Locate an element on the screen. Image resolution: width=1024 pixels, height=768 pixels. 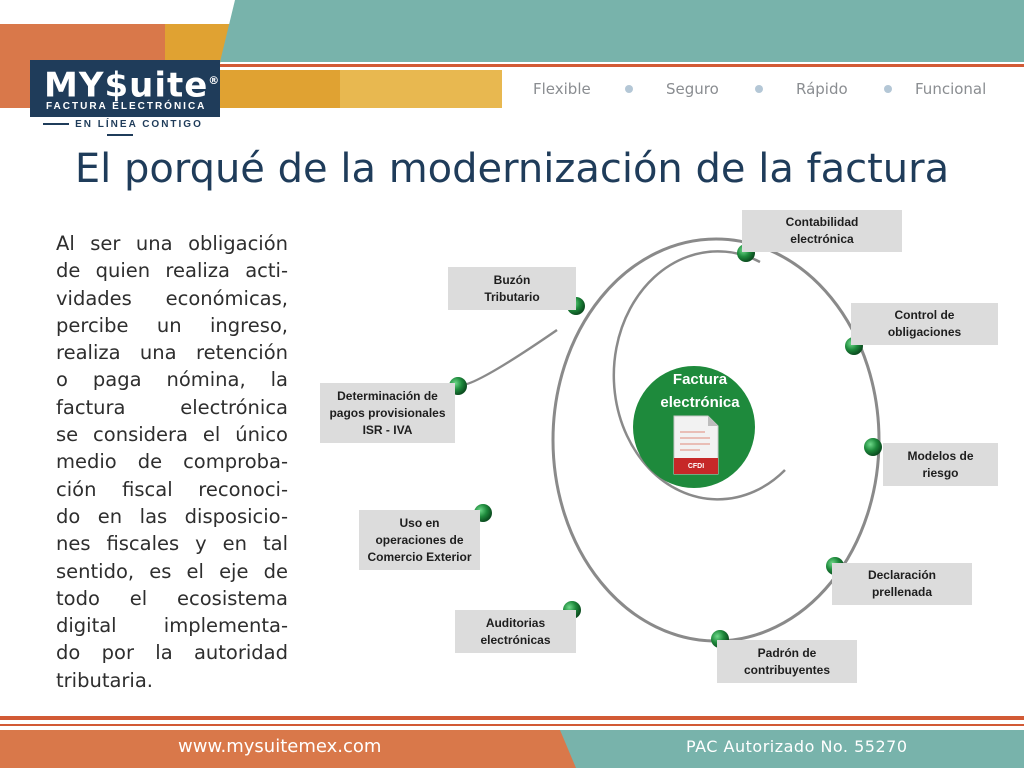
node-modelos-riesgo: Modelos de riesgo is located at coordinates (940, 464).